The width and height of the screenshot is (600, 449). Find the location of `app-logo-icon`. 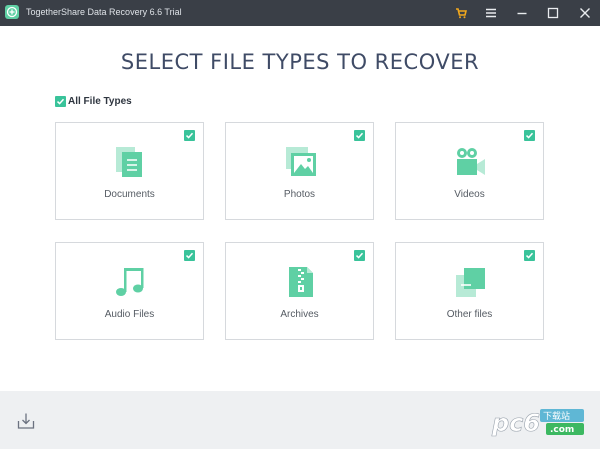

app-logo-icon is located at coordinates (12, 12).